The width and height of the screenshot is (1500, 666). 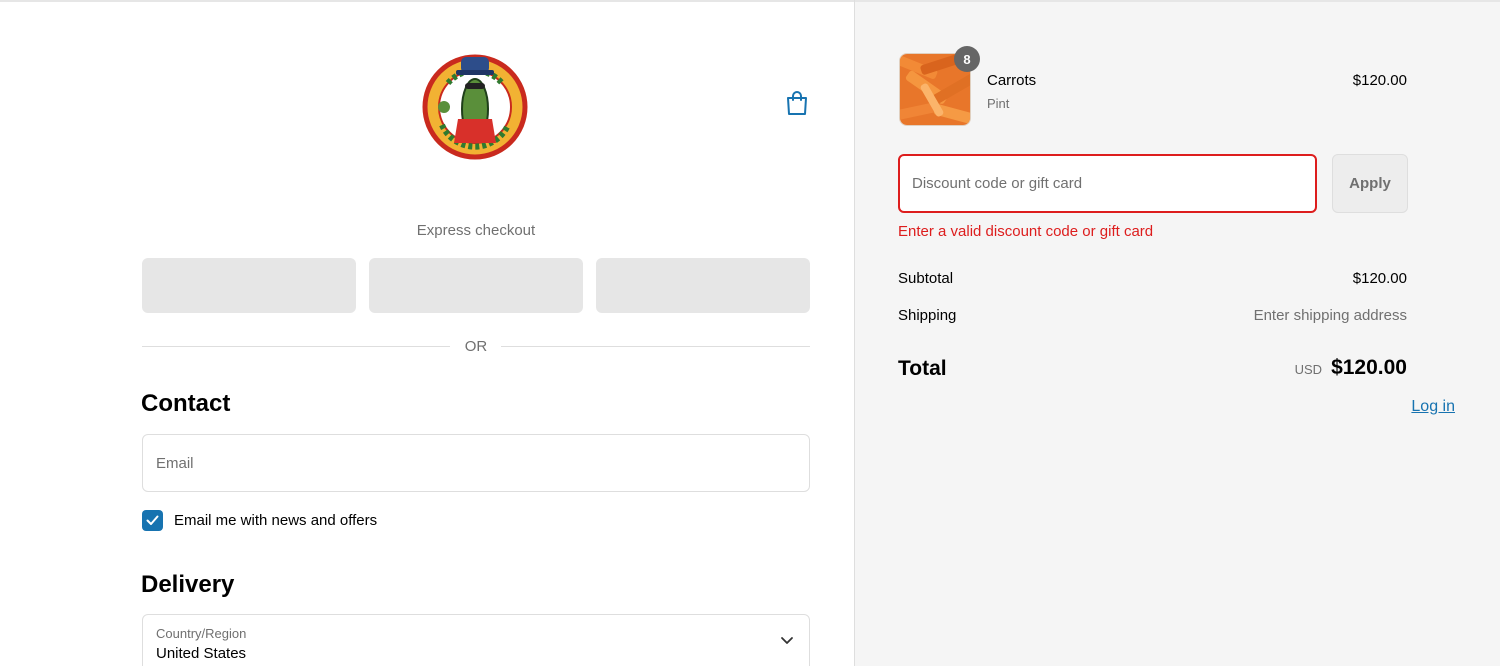 I want to click on checkmark-icon, so click(x=152, y=520).